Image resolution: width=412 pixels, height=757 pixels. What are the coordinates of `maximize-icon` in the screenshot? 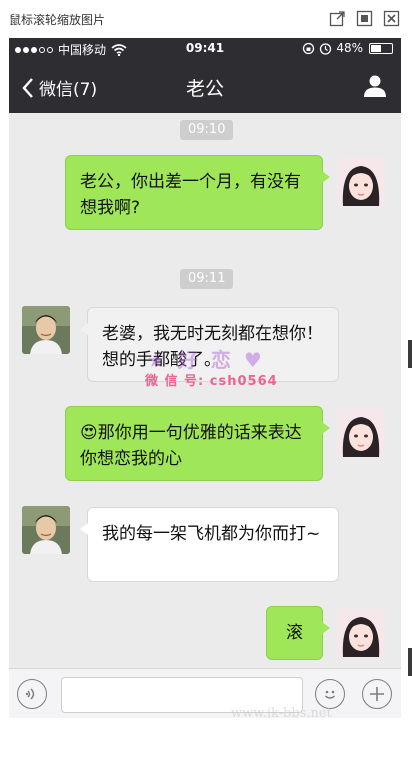 It's located at (364, 18).